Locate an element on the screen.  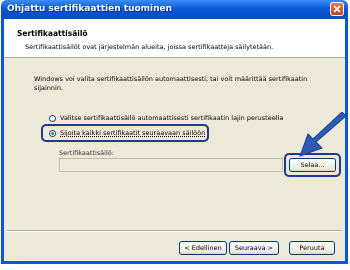
page-title: Sertifikaattisäilö is located at coordinates (52, 33).